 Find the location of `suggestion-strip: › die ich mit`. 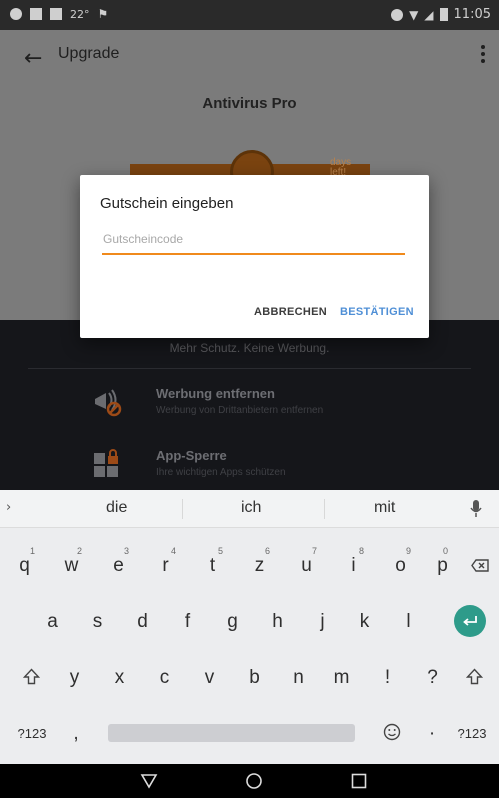

suggestion-strip: › die ich mit is located at coordinates (249, 509).